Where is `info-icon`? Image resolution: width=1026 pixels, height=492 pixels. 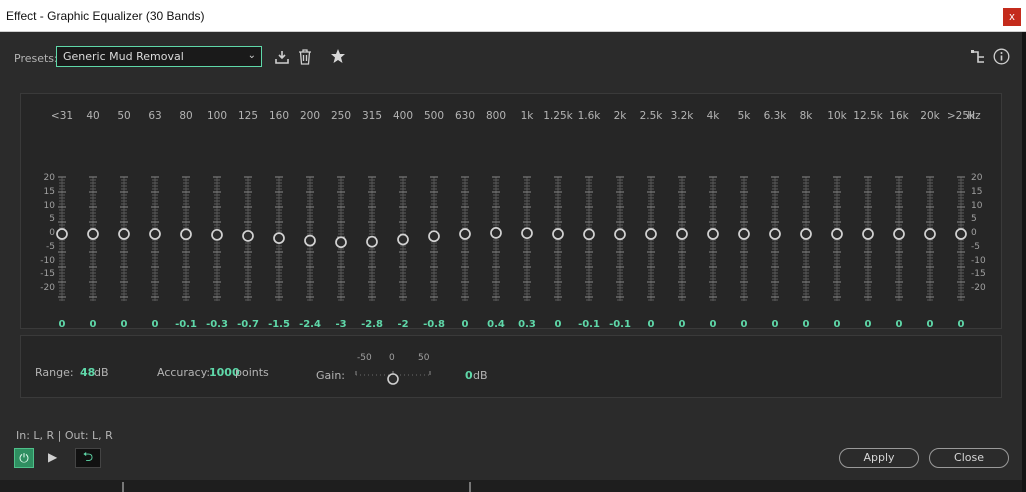 info-icon is located at coordinates (1001, 58).